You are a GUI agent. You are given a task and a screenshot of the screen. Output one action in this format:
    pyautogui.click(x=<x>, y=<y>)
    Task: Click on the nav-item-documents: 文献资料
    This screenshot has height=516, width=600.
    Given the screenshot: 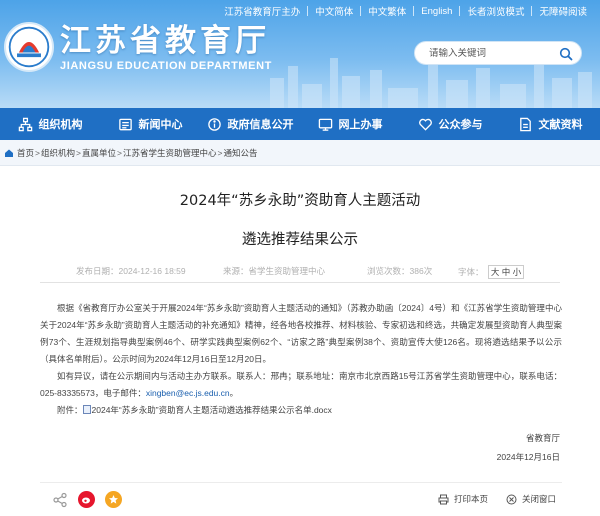 What is the action you would take?
    pyautogui.click(x=550, y=124)
    